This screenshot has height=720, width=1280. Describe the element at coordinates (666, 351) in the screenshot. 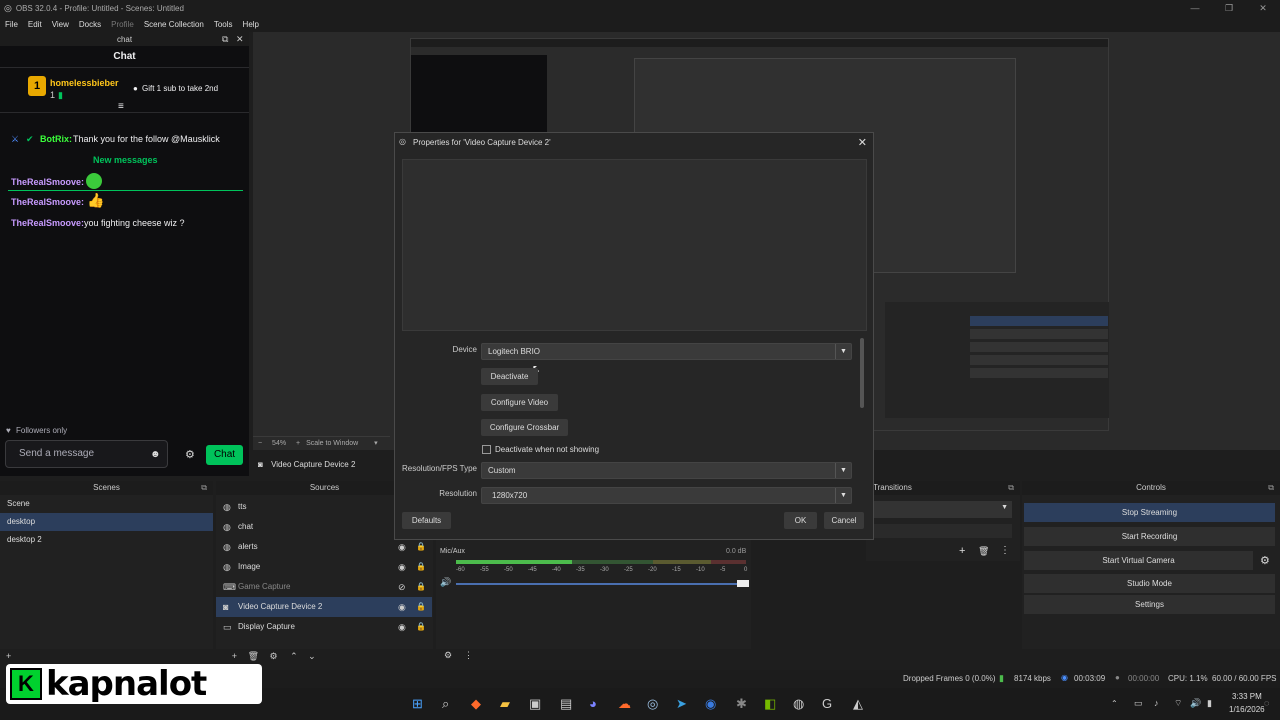

I see `device-select: Logitech BRIO ▼` at that location.